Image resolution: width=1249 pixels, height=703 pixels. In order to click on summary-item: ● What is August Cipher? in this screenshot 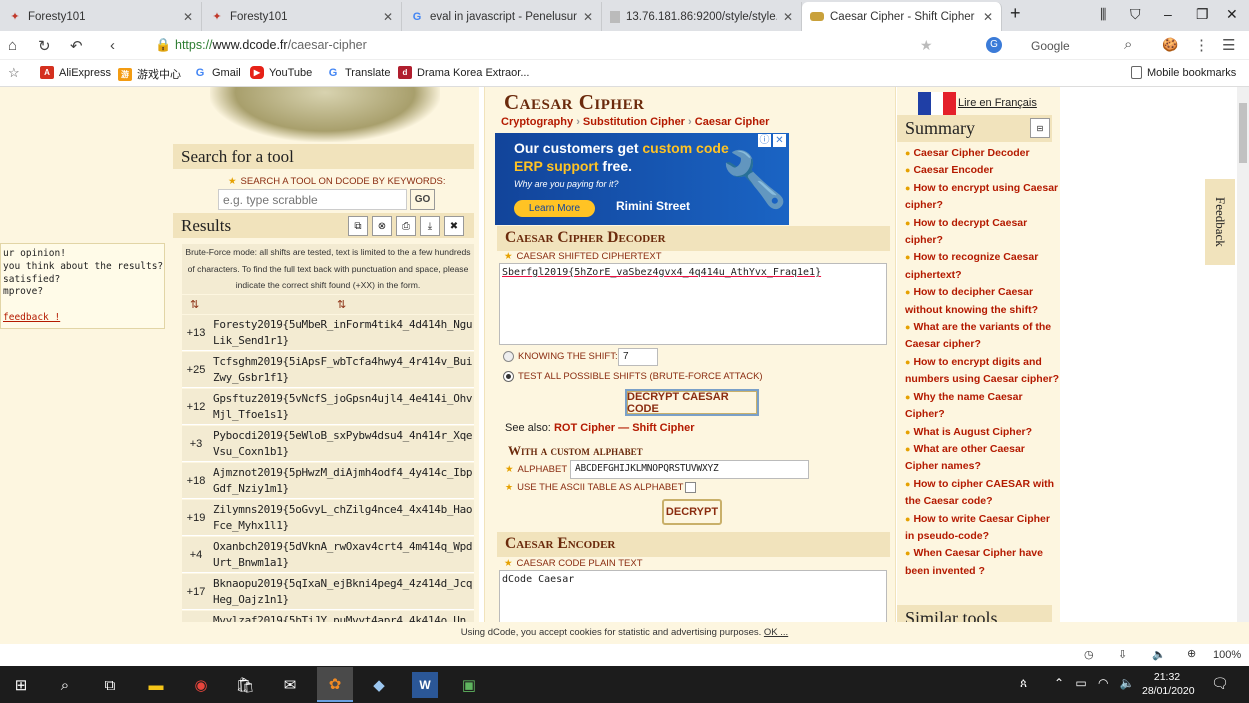, I will do `click(982, 432)`.